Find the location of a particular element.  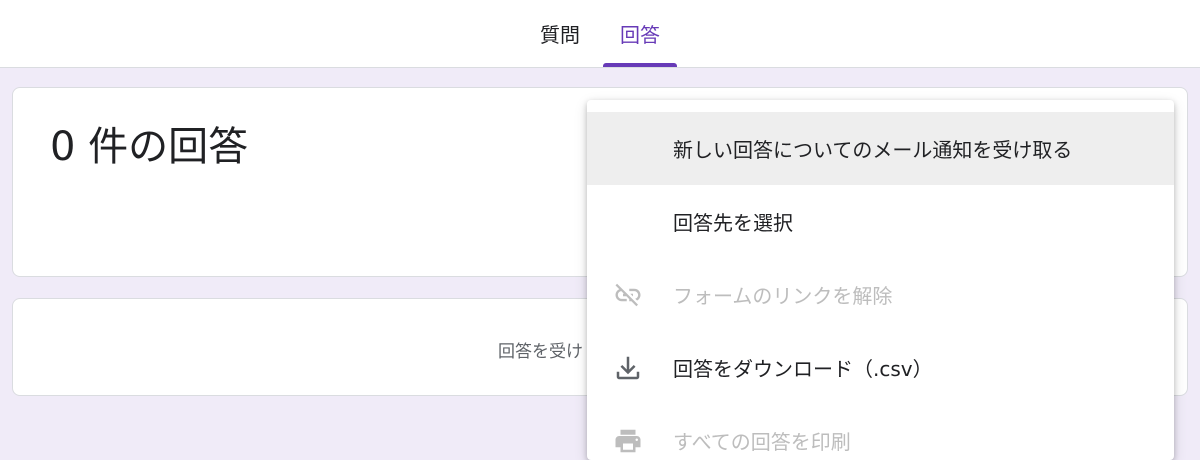

menu-item-label: 新しい回答についてのメール通知を受け取る is located at coordinates (873, 150).